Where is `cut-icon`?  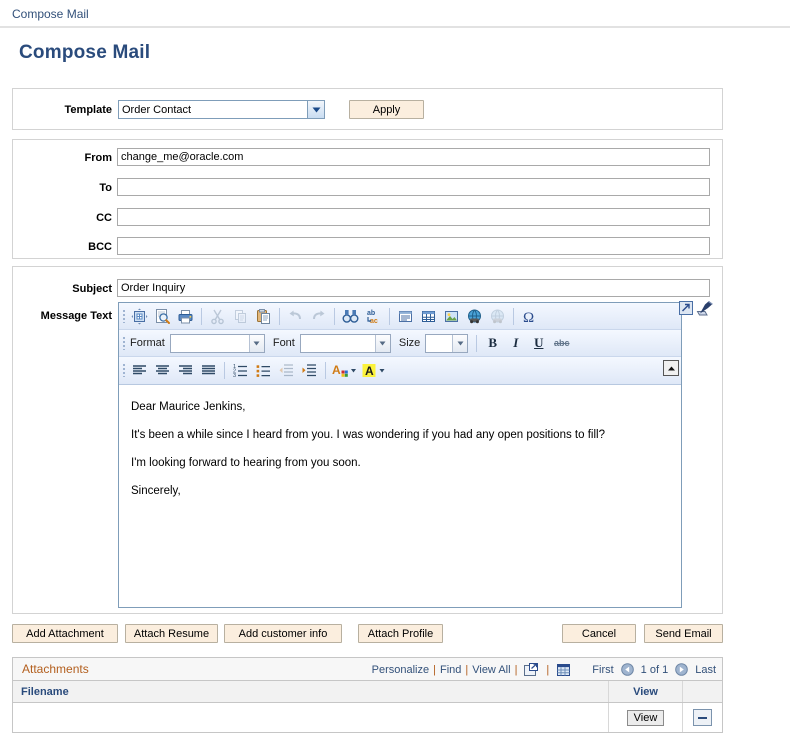 cut-icon is located at coordinates (217, 316).